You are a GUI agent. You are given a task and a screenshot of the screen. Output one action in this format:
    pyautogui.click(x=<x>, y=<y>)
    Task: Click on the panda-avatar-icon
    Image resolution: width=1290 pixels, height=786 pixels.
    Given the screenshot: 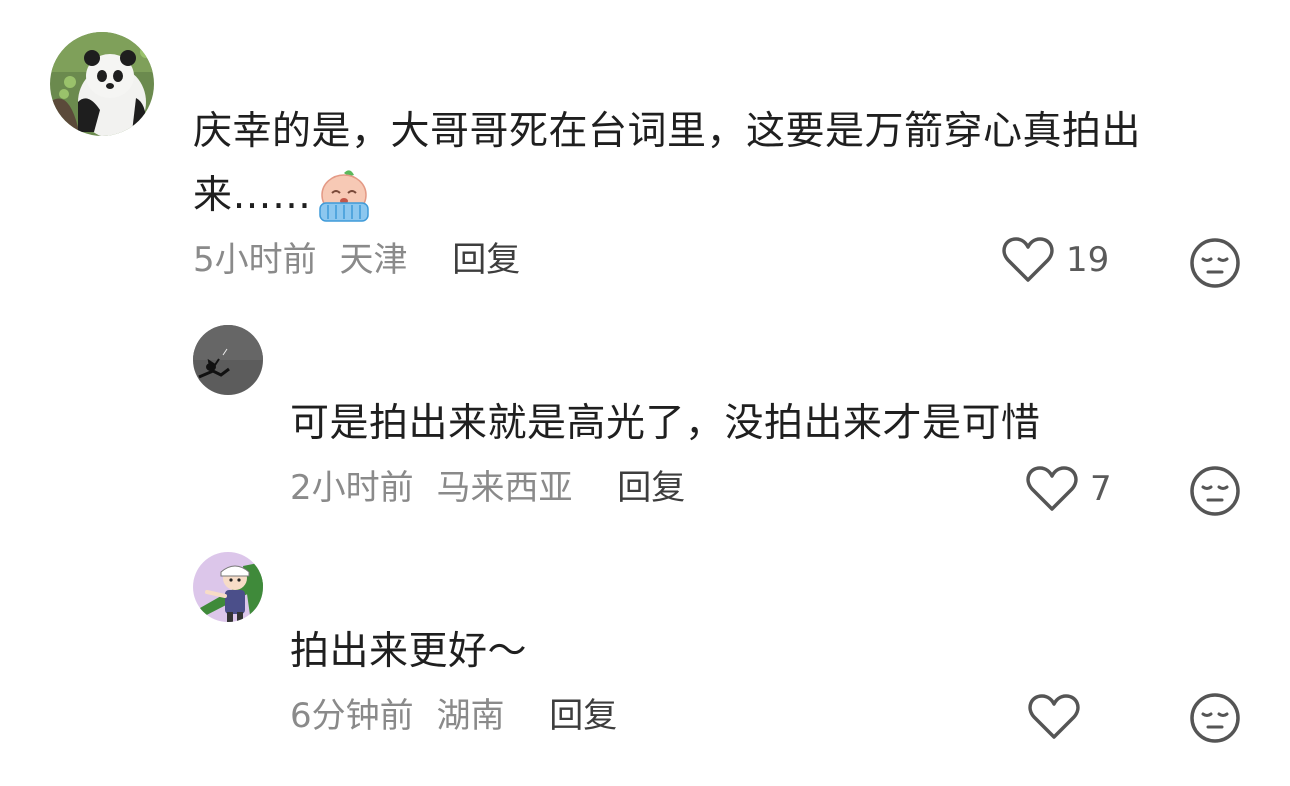 What is the action you would take?
    pyautogui.click(x=102, y=84)
    